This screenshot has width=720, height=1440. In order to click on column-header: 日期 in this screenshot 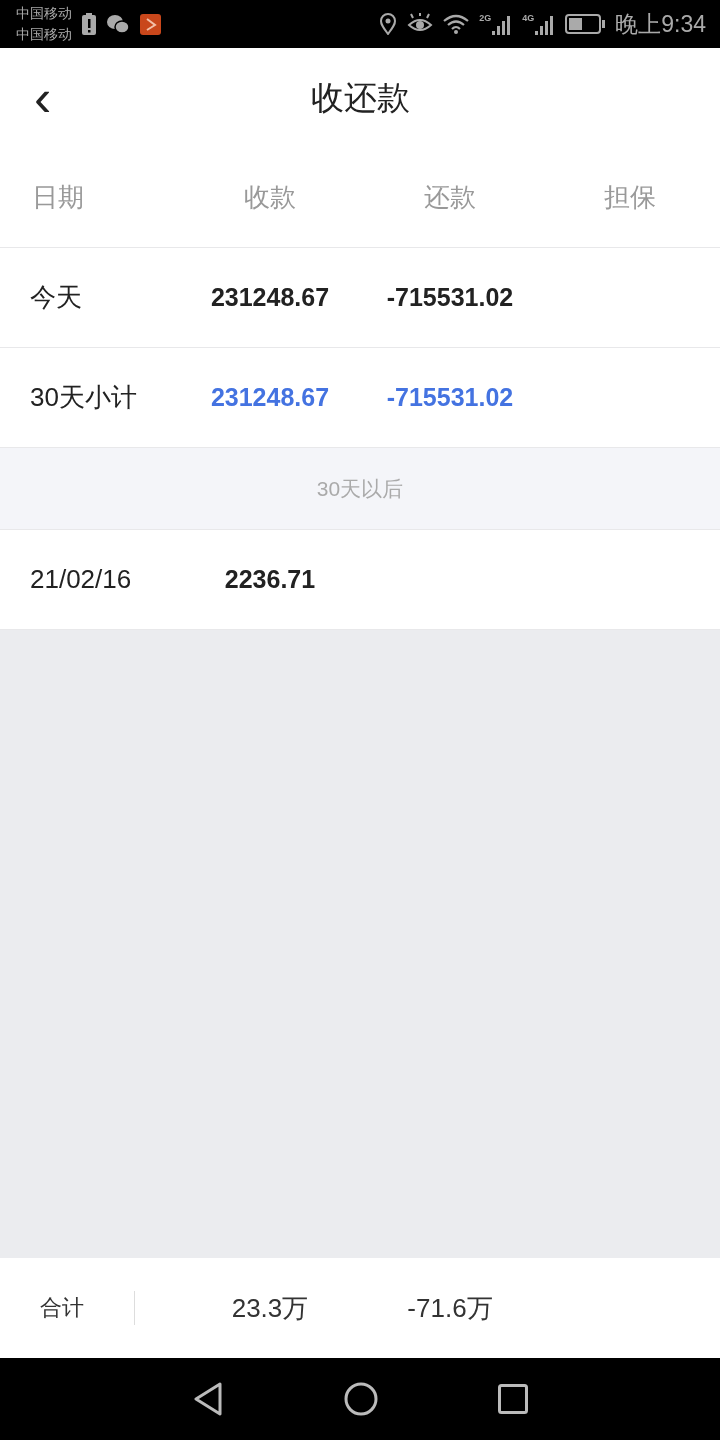, I will do `click(58, 197)`.